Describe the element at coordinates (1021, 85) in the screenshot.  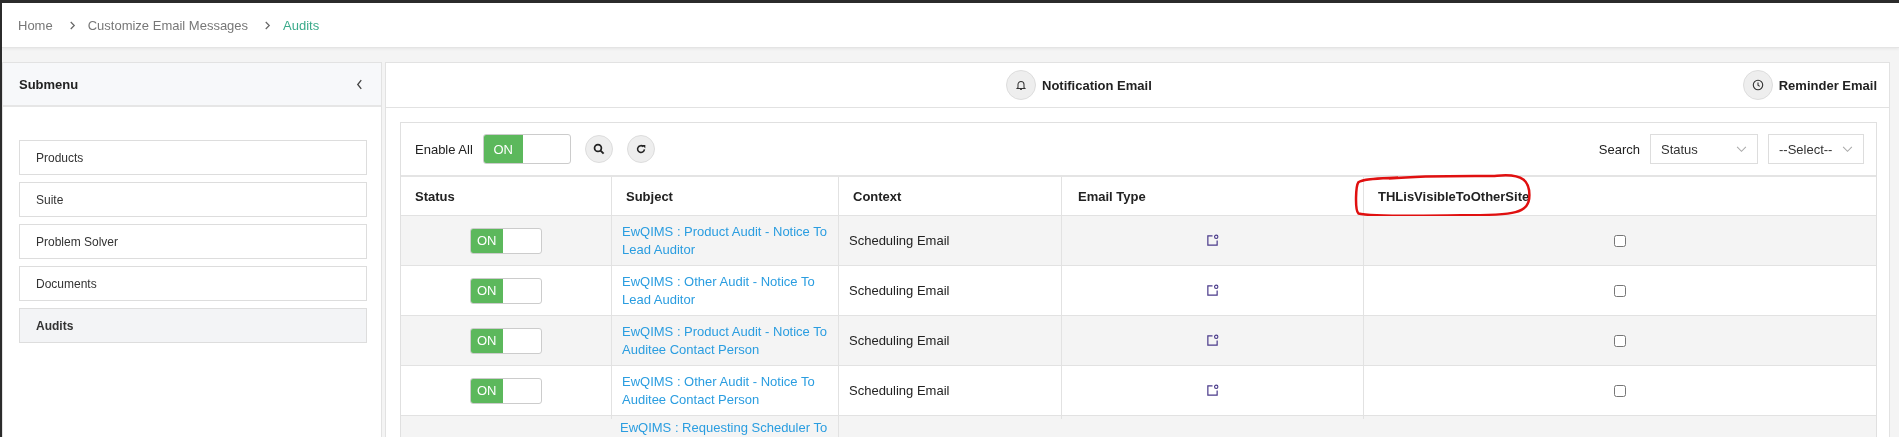
I see `bell-icon` at that location.